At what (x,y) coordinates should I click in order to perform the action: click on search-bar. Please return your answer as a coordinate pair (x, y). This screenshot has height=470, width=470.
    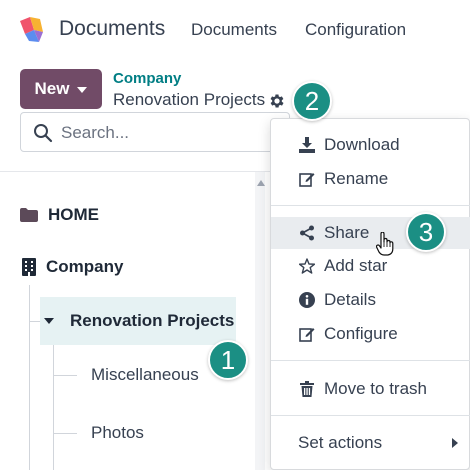
    Looking at the image, I should click on (155, 132).